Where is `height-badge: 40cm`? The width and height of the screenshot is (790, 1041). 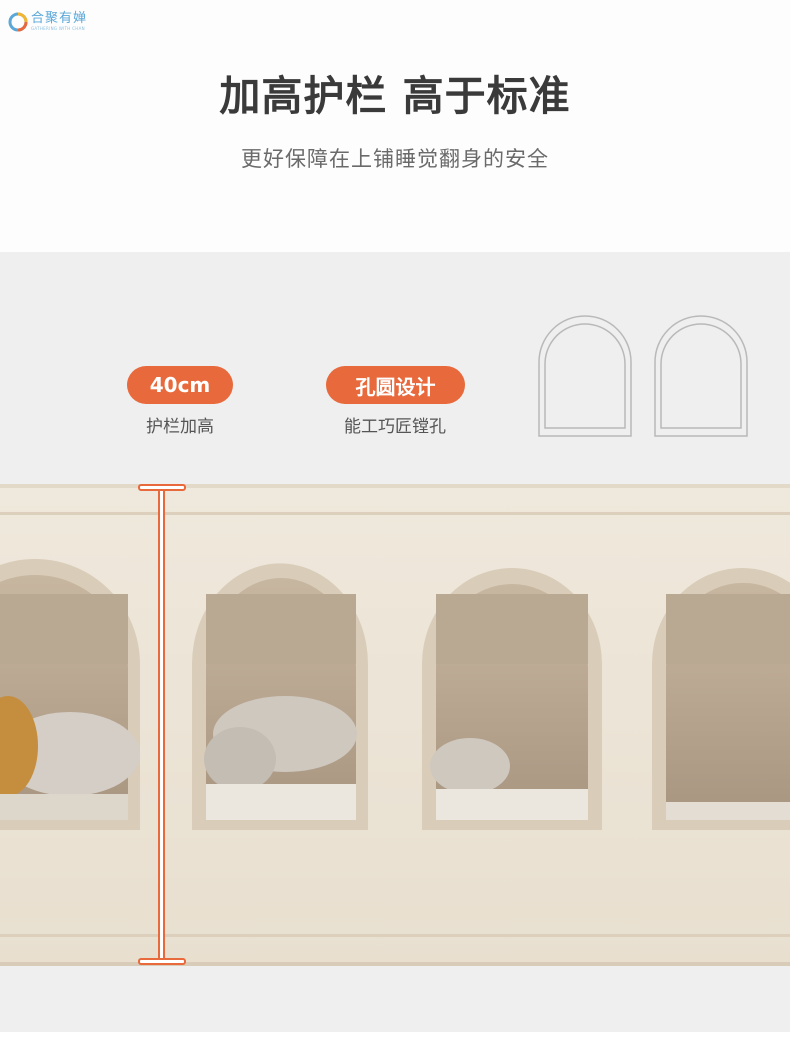
height-badge: 40cm is located at coordinates (180, 385).